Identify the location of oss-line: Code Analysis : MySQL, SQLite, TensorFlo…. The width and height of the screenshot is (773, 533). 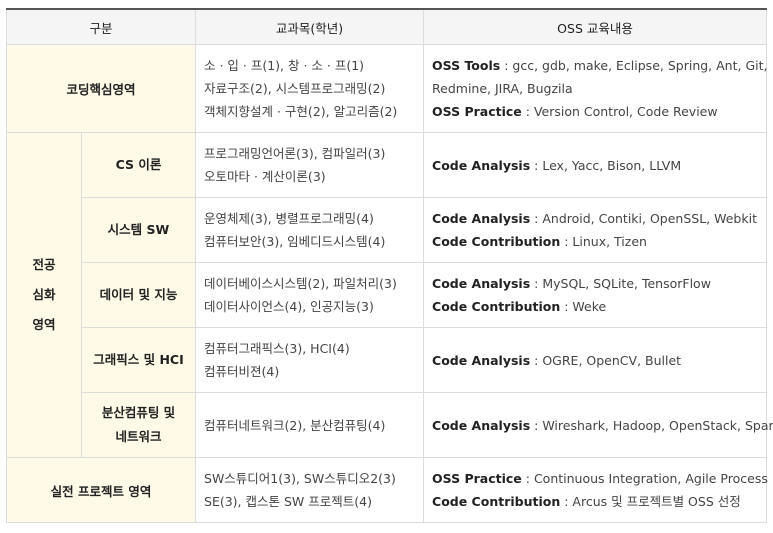
(571, 283).